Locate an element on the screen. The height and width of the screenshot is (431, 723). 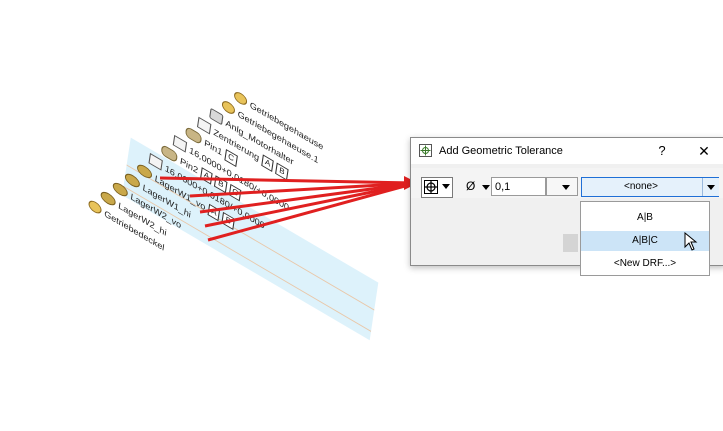
tolerance-app-icon is located at coordinates (425, 150).